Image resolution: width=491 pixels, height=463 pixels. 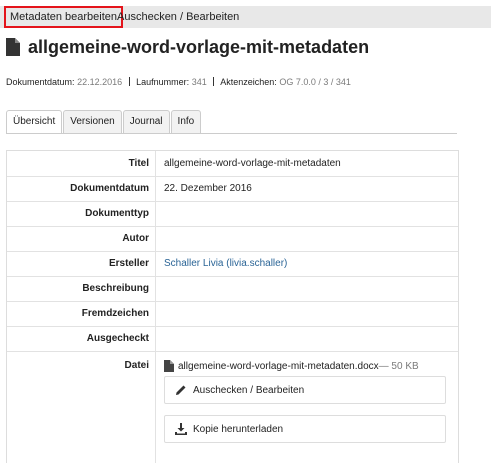 What do you see at coordinates (115, 288) in the screenshot?
I see `field-label: Beschreibung` at bounding box center [115, 288].